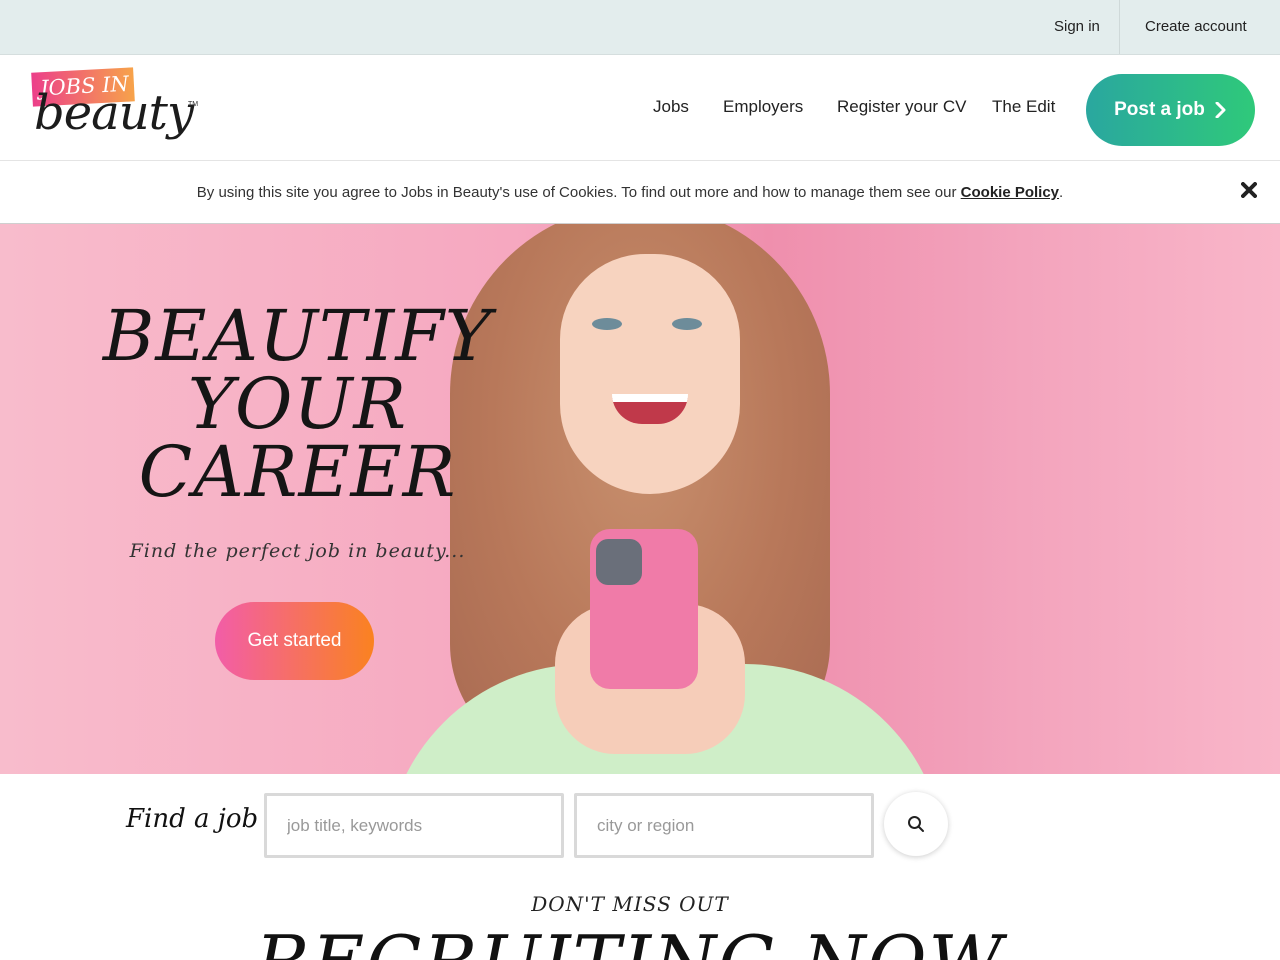 Image resolution: width=1280 pixels, height=960 pixels. Describe the element at coordinates (1010, 192) in the screenshot. I see `cookie-policy-link: Cookie Policy` at that location.